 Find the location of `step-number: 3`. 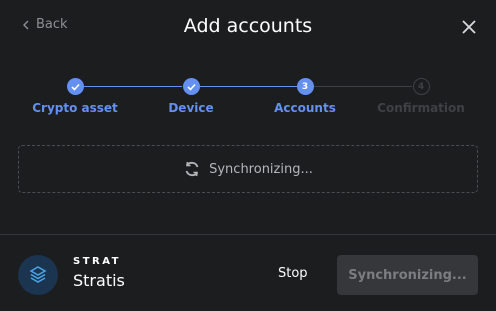

step-number: 3 is located at coordinates (305, 86).